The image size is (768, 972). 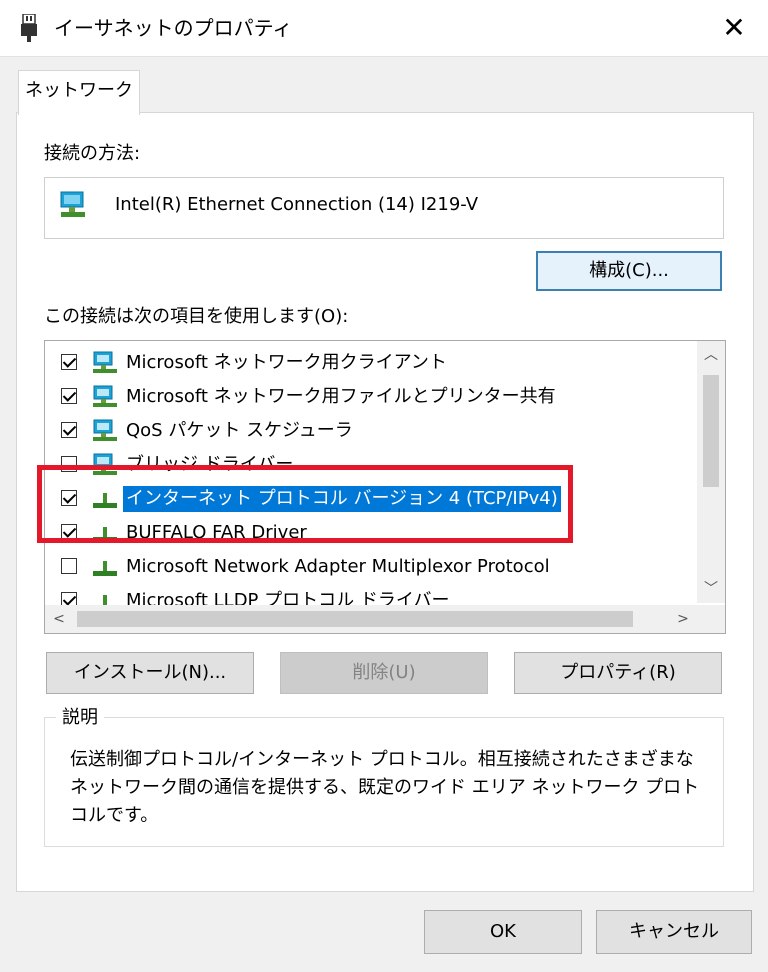 I want to click on scroll-thumb, so click(x=711, y=431).